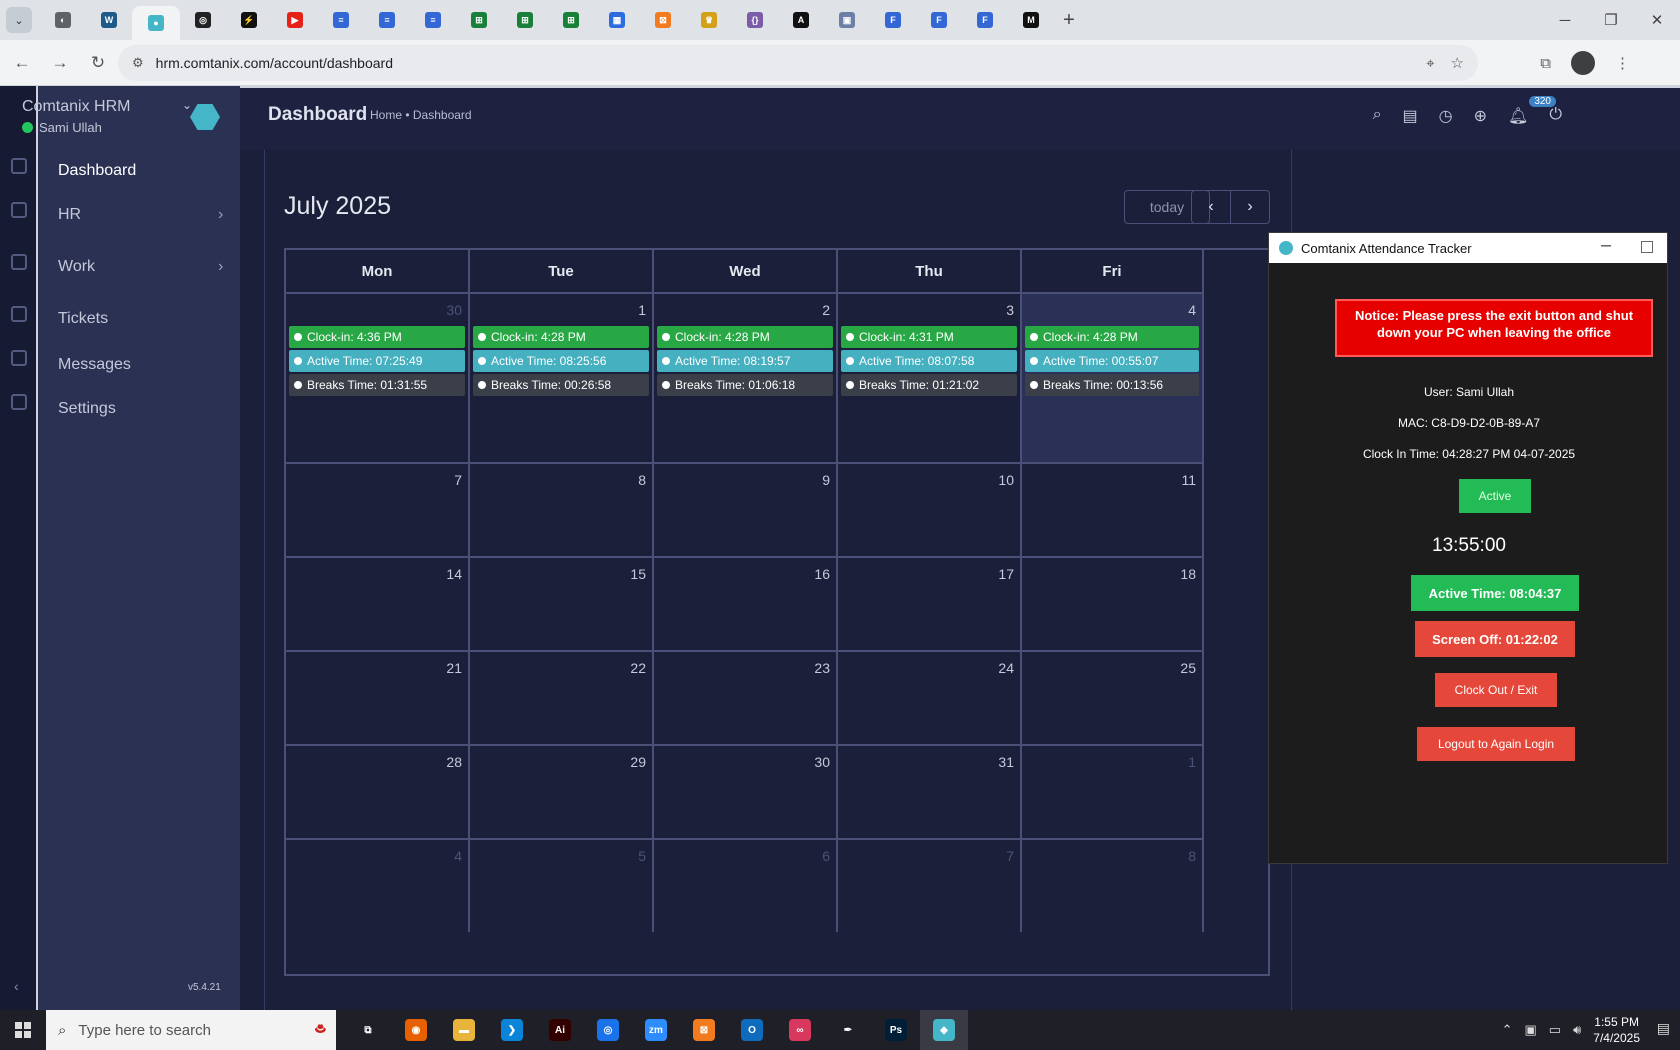  What do you see at coordinates (1530, 1030) in the screenshot?
I see `tray-app-icon: ▣` at bounding box center [1530, 1030].